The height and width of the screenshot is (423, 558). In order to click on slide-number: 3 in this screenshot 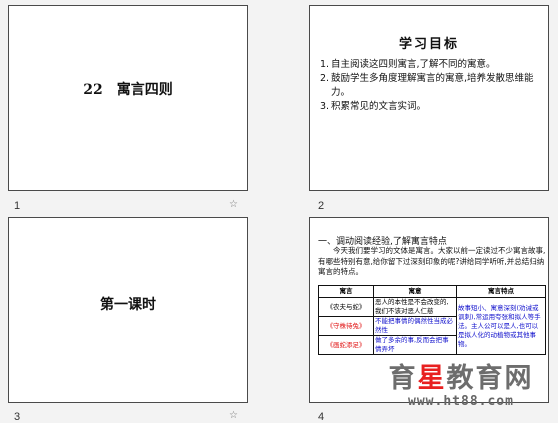, I will do `click(17, 417)`.